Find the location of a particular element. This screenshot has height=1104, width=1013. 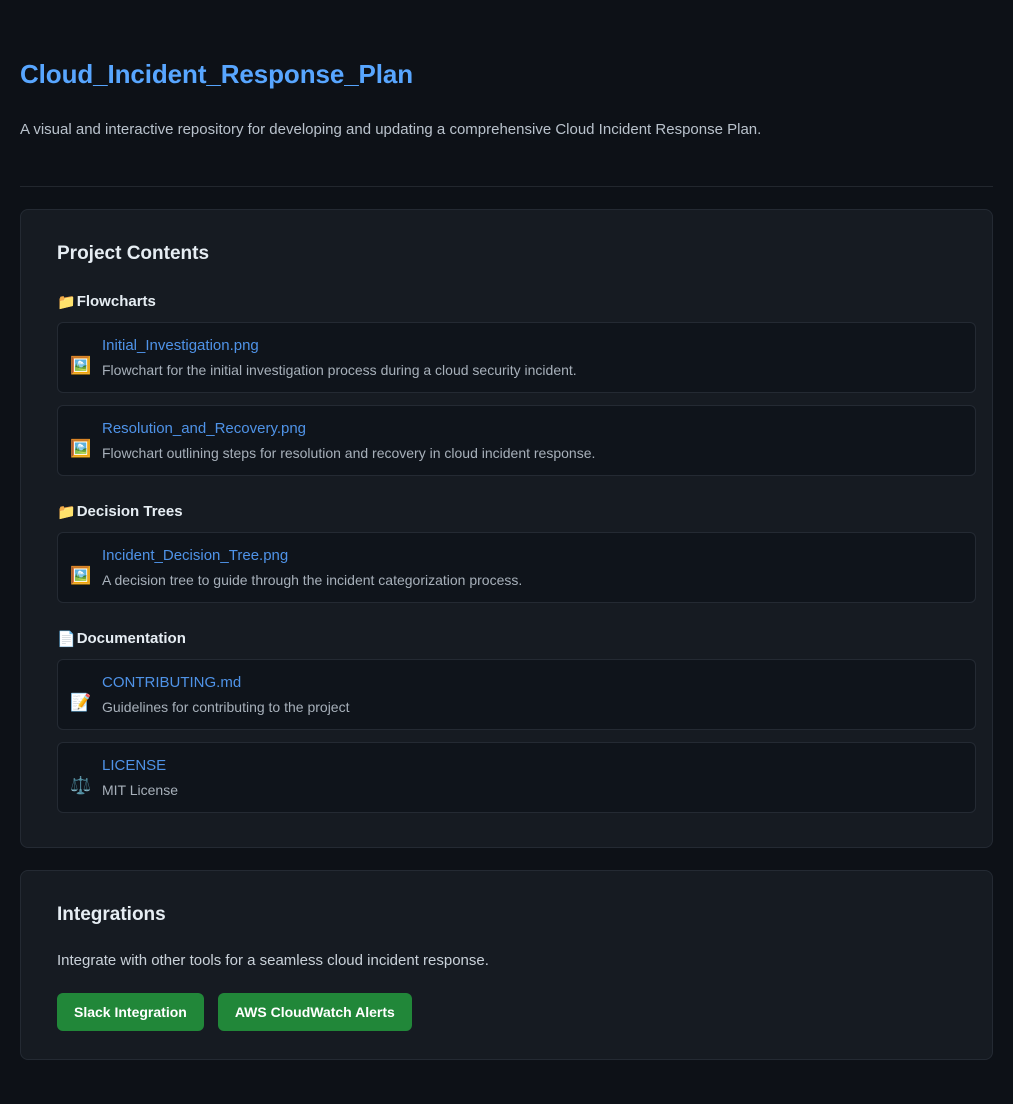

file-body: LICENSE MIT License is located at coordinates (526, 776).